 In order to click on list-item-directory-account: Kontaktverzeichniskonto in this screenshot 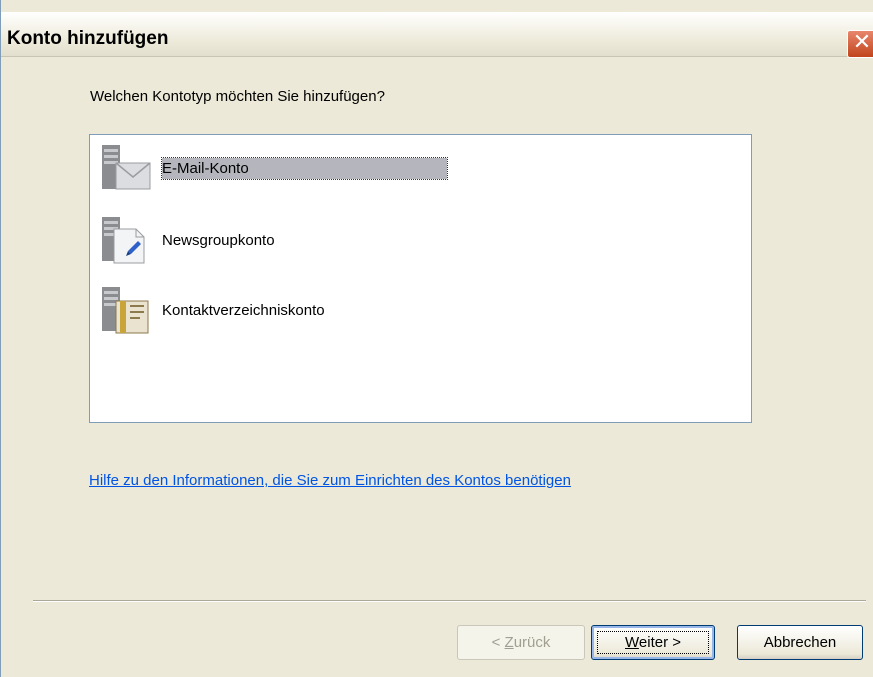, I will do `click(298, 310)`.